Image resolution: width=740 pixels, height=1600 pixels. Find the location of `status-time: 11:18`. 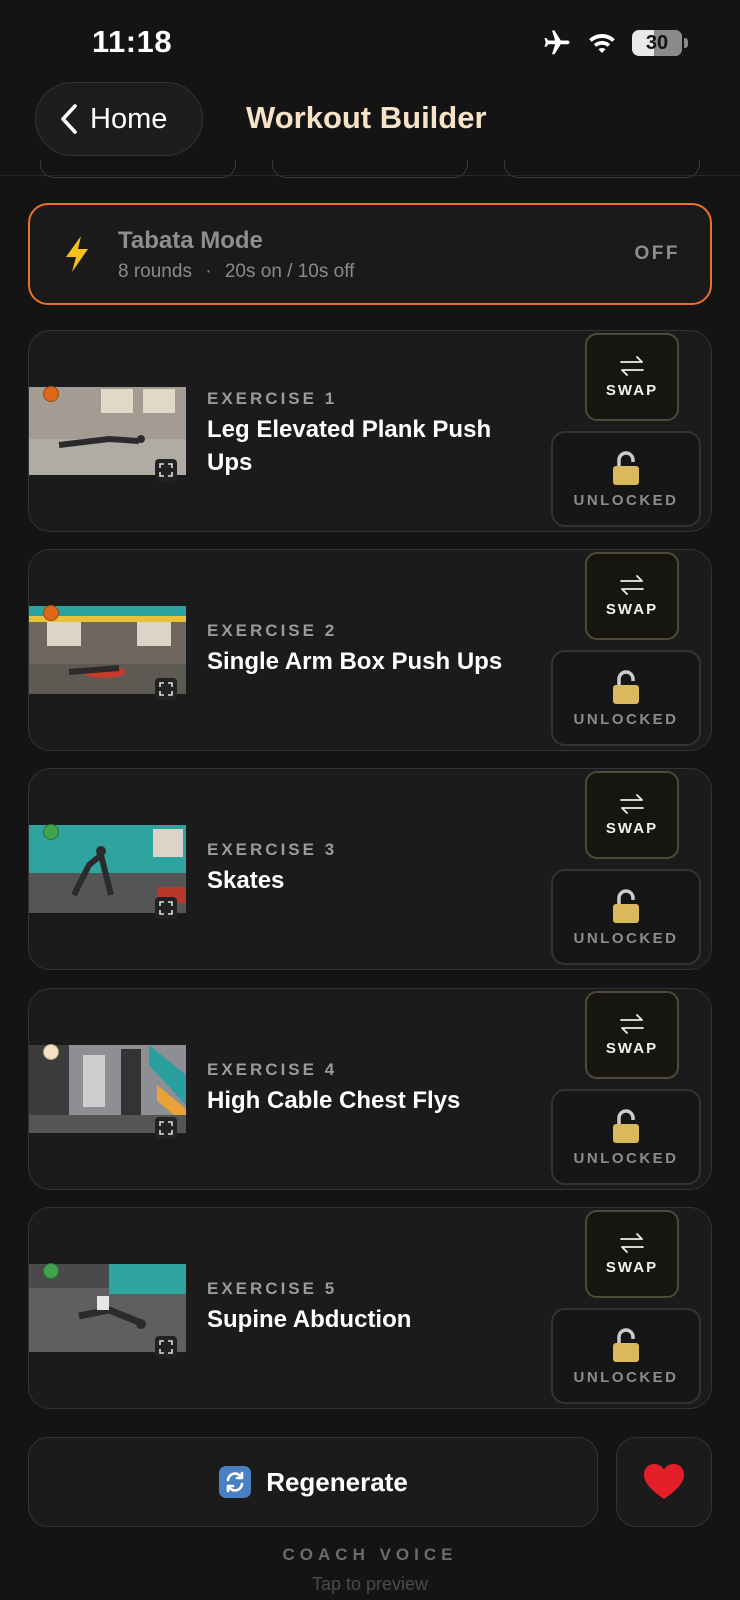

status-time: 11:18 is located at coordinates (132, 41).